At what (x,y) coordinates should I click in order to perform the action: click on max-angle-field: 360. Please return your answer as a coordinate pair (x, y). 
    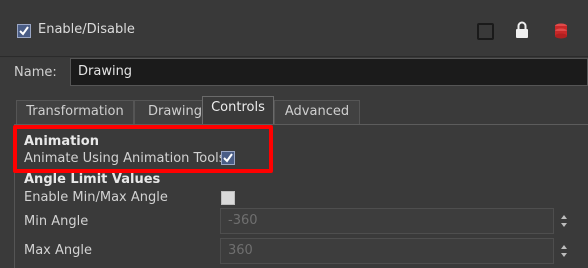
    Looking at the image, I should click on (387, 251).